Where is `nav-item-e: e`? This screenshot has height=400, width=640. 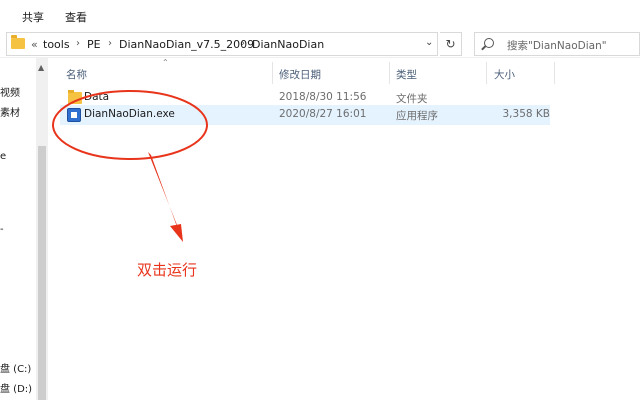 nav-item-e: e is located at coordinates (3, 156).